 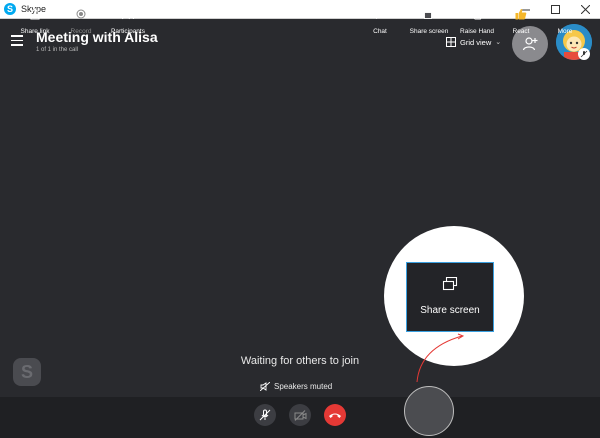 I want to click on chat-button: Chat, so click(x=380, y=20).